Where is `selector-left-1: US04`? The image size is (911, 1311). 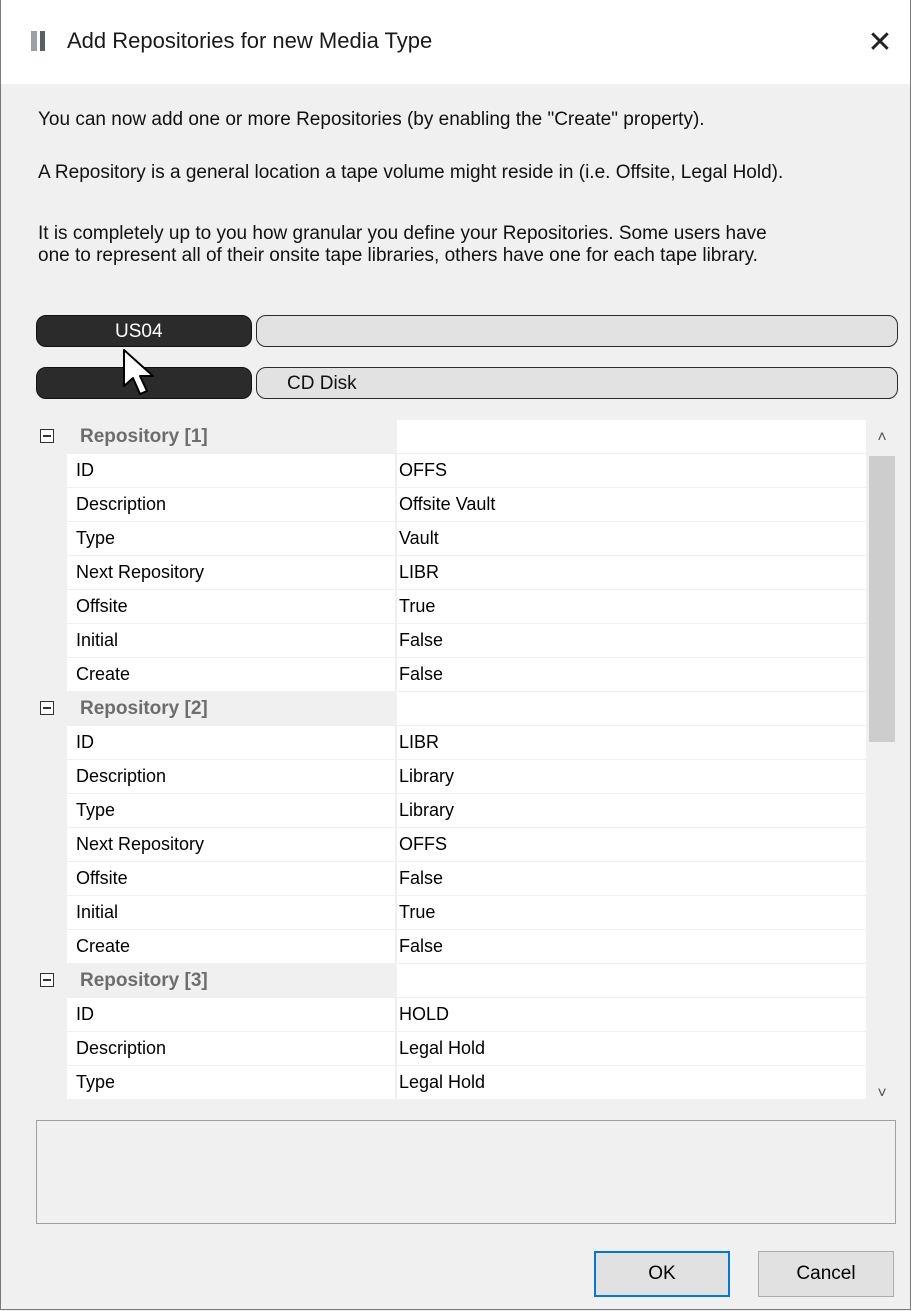
selector-left-1: US04 is located at coordinates (144, 331).